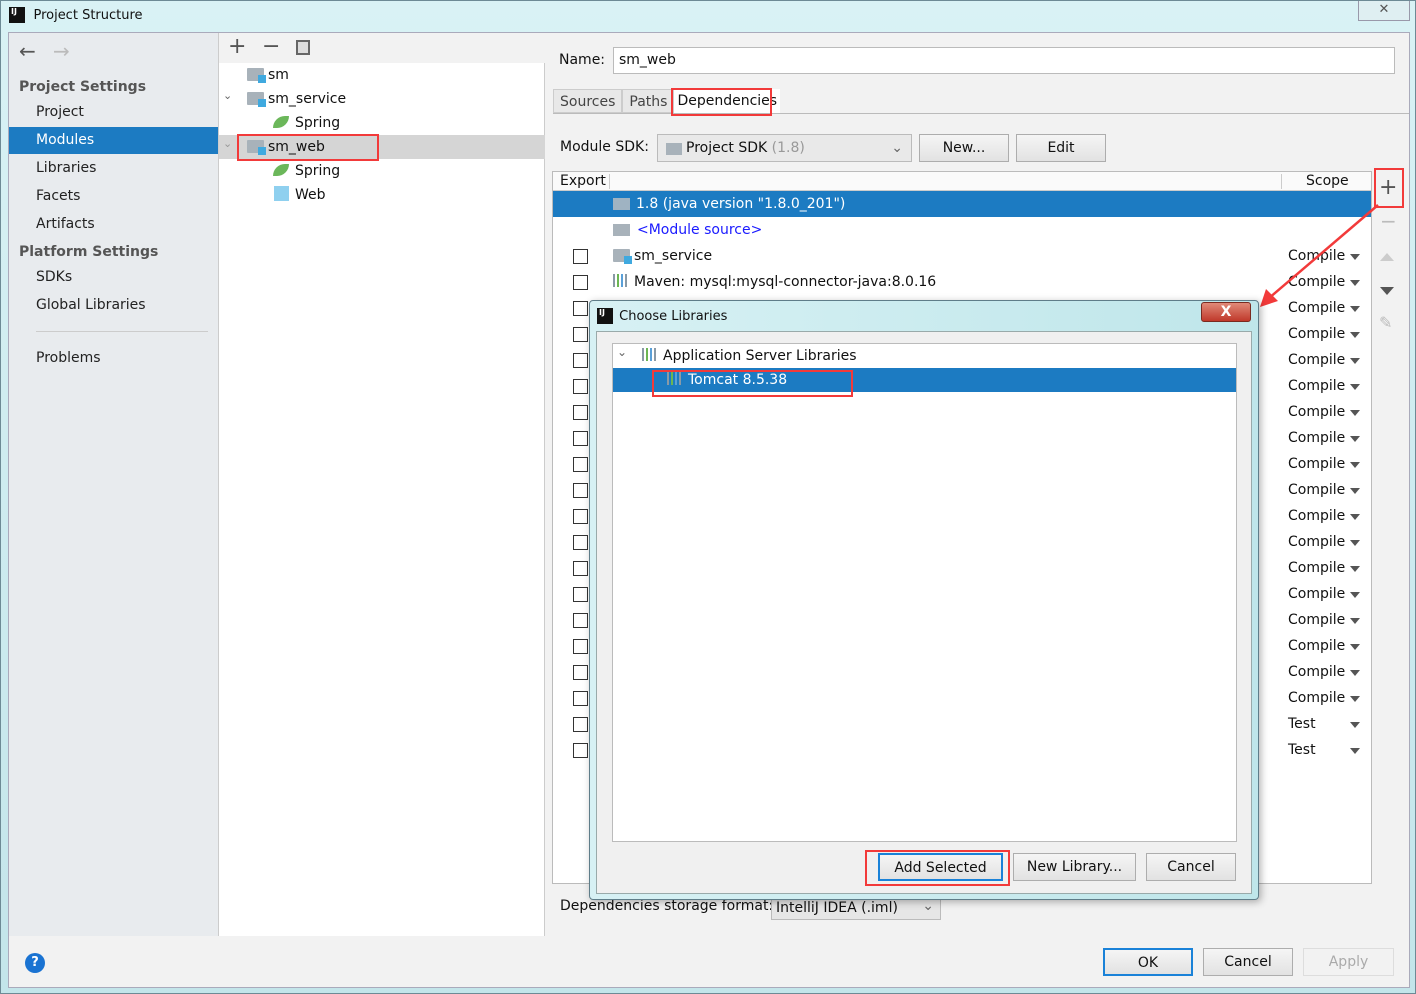  I want to click on module-folder-icon, so click(622, 256).